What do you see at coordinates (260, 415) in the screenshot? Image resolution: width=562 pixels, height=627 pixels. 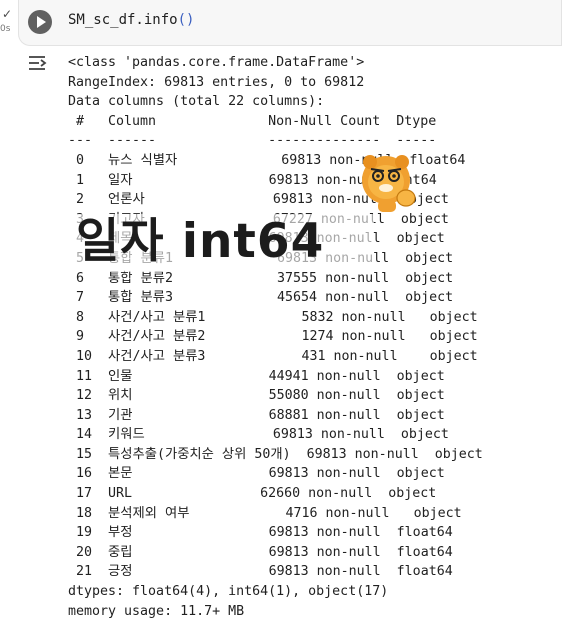 I see `output-line: 13 기관 68881 non-null object` at bounding box center [260, 415].